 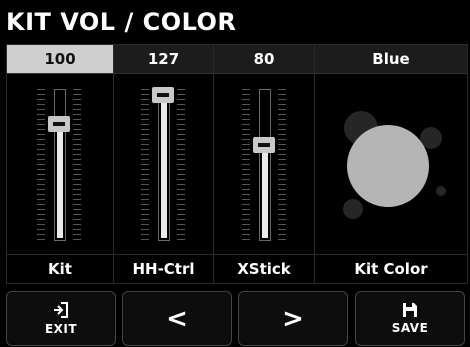 I want to click on fader-xstick-scale, so click(x=246, y=164).